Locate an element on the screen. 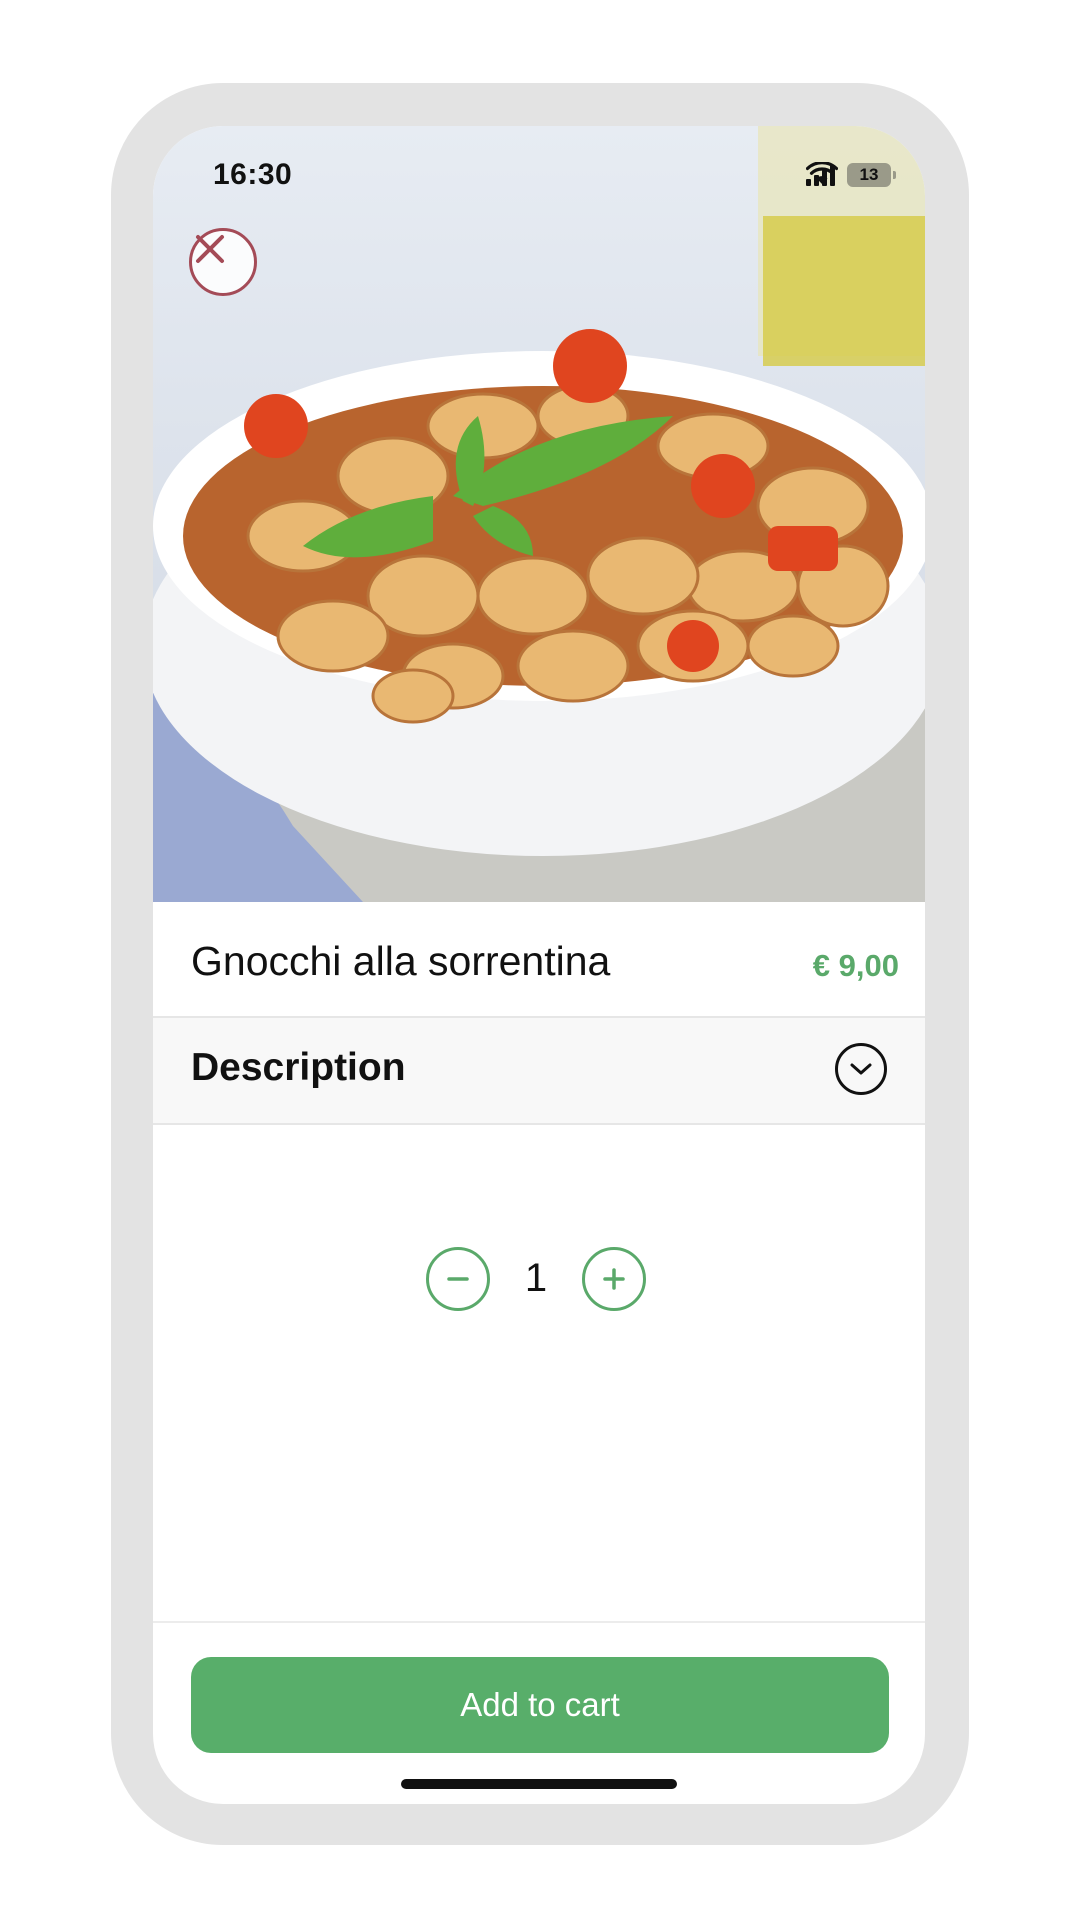 The image size is (1080, 1920). close-button is located at coordinates (223, 262).